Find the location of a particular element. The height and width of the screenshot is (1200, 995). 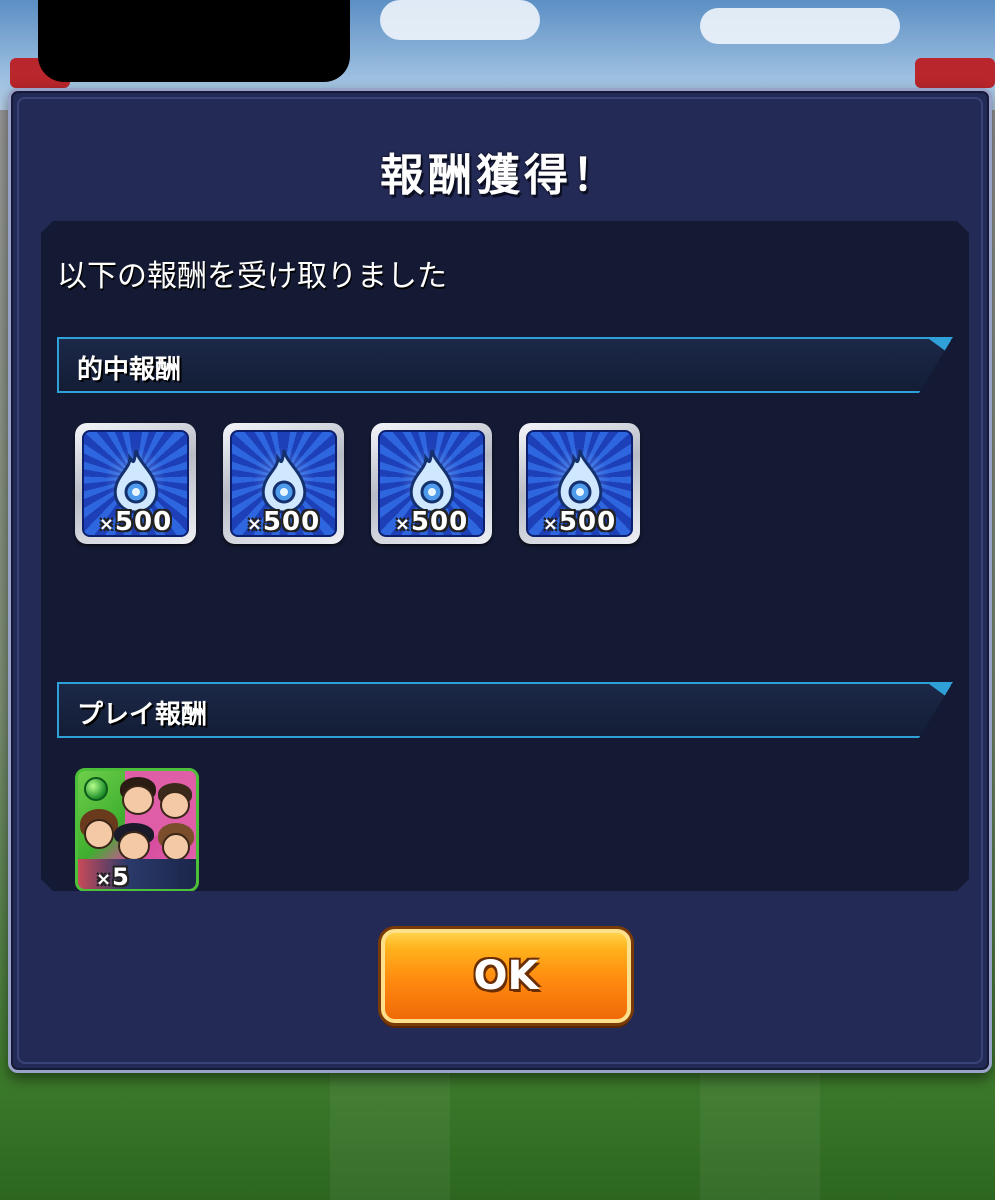

background-rail is located at coordinates (955, 73).